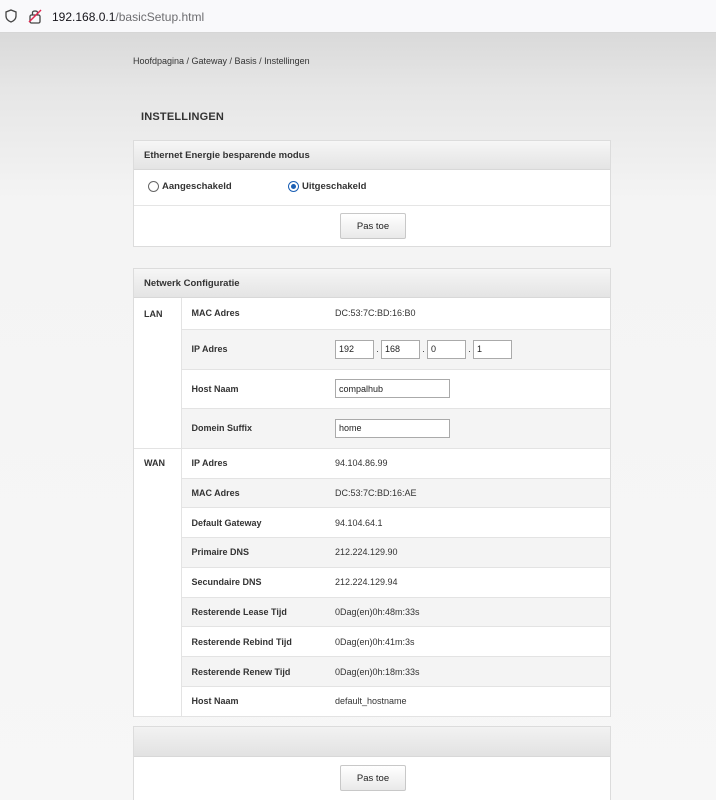 The height and width of the screenshot is (800, 716). I want to click on table-row: Primaire DNS 212.224.129.90, so click(372, 552).